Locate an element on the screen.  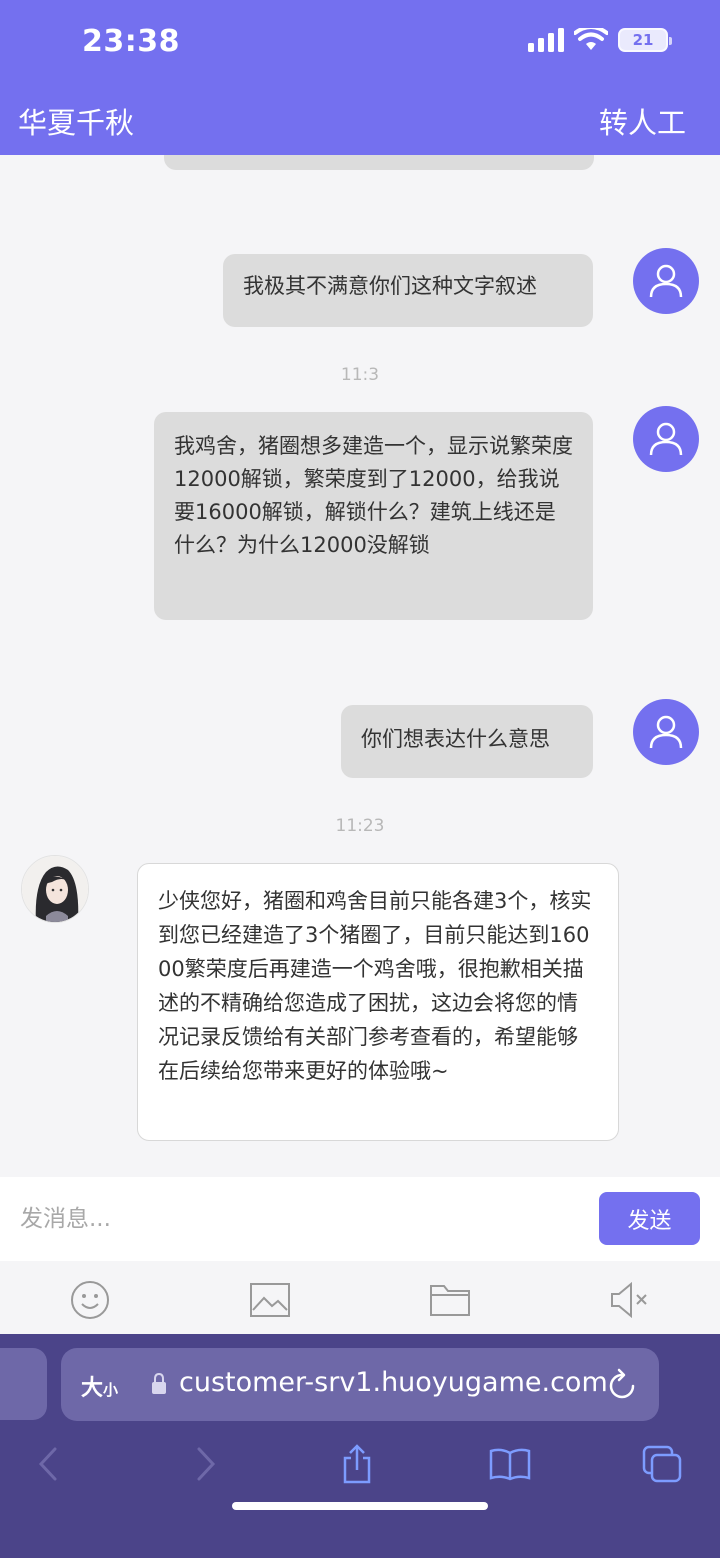
transfer-to-human-button: 转人工 is located at coordinates (642, 121).